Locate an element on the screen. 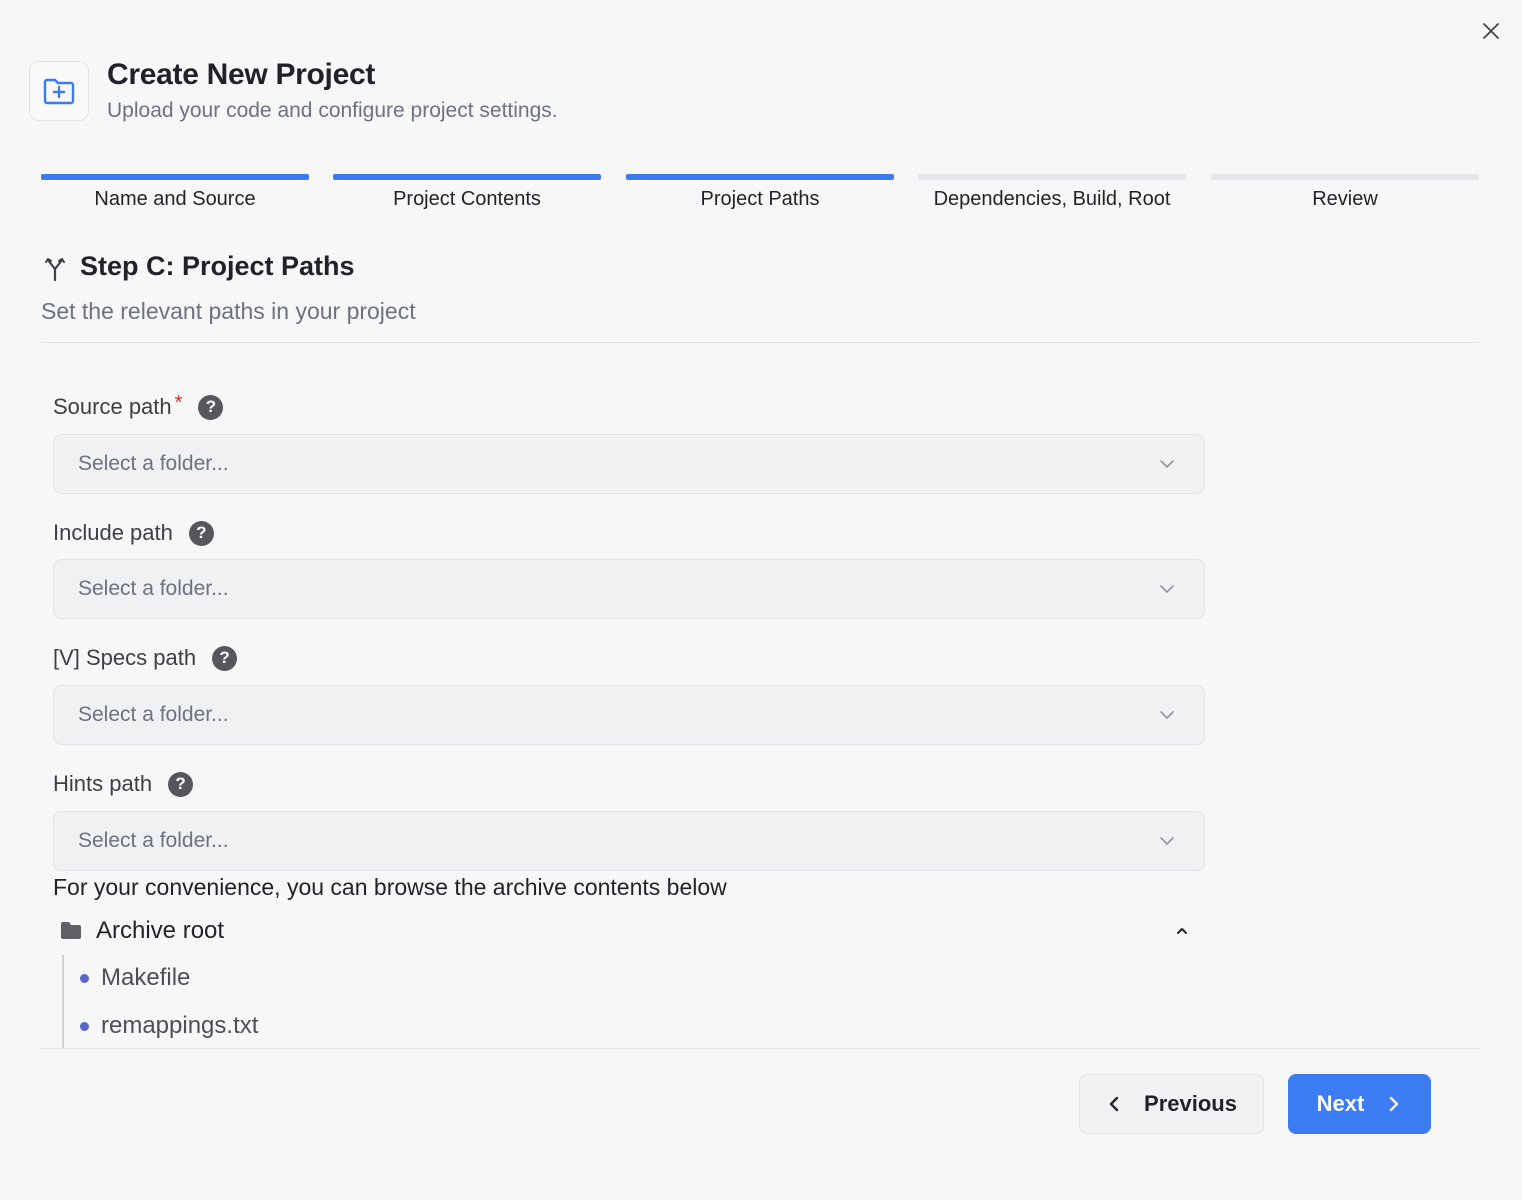 This screenshot has width=1522, height=1200. chevron-right-icon is located at coordinates (1394, 1104).